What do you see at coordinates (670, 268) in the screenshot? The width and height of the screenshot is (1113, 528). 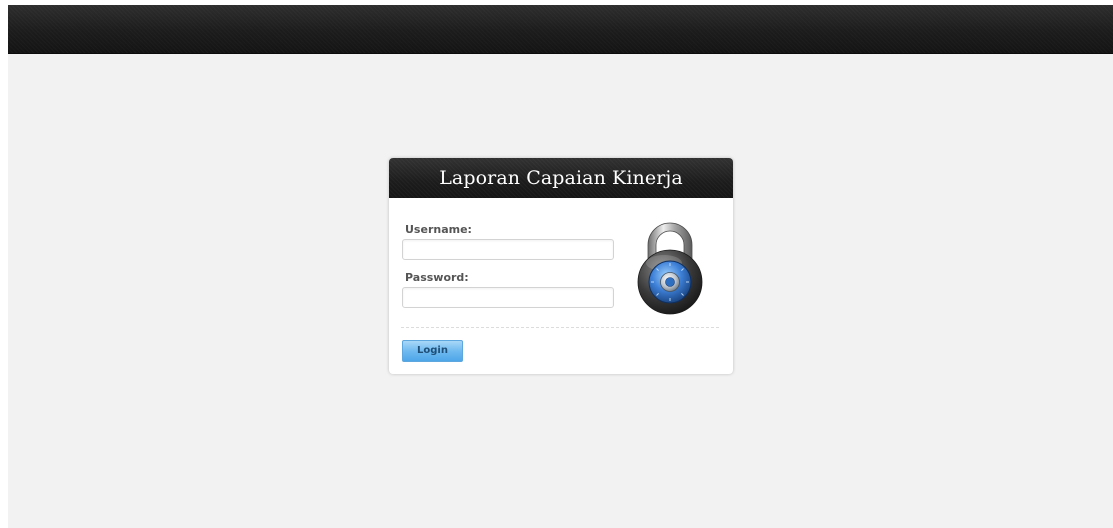 I see `padlock-icon` at bounding box center [670, 268].